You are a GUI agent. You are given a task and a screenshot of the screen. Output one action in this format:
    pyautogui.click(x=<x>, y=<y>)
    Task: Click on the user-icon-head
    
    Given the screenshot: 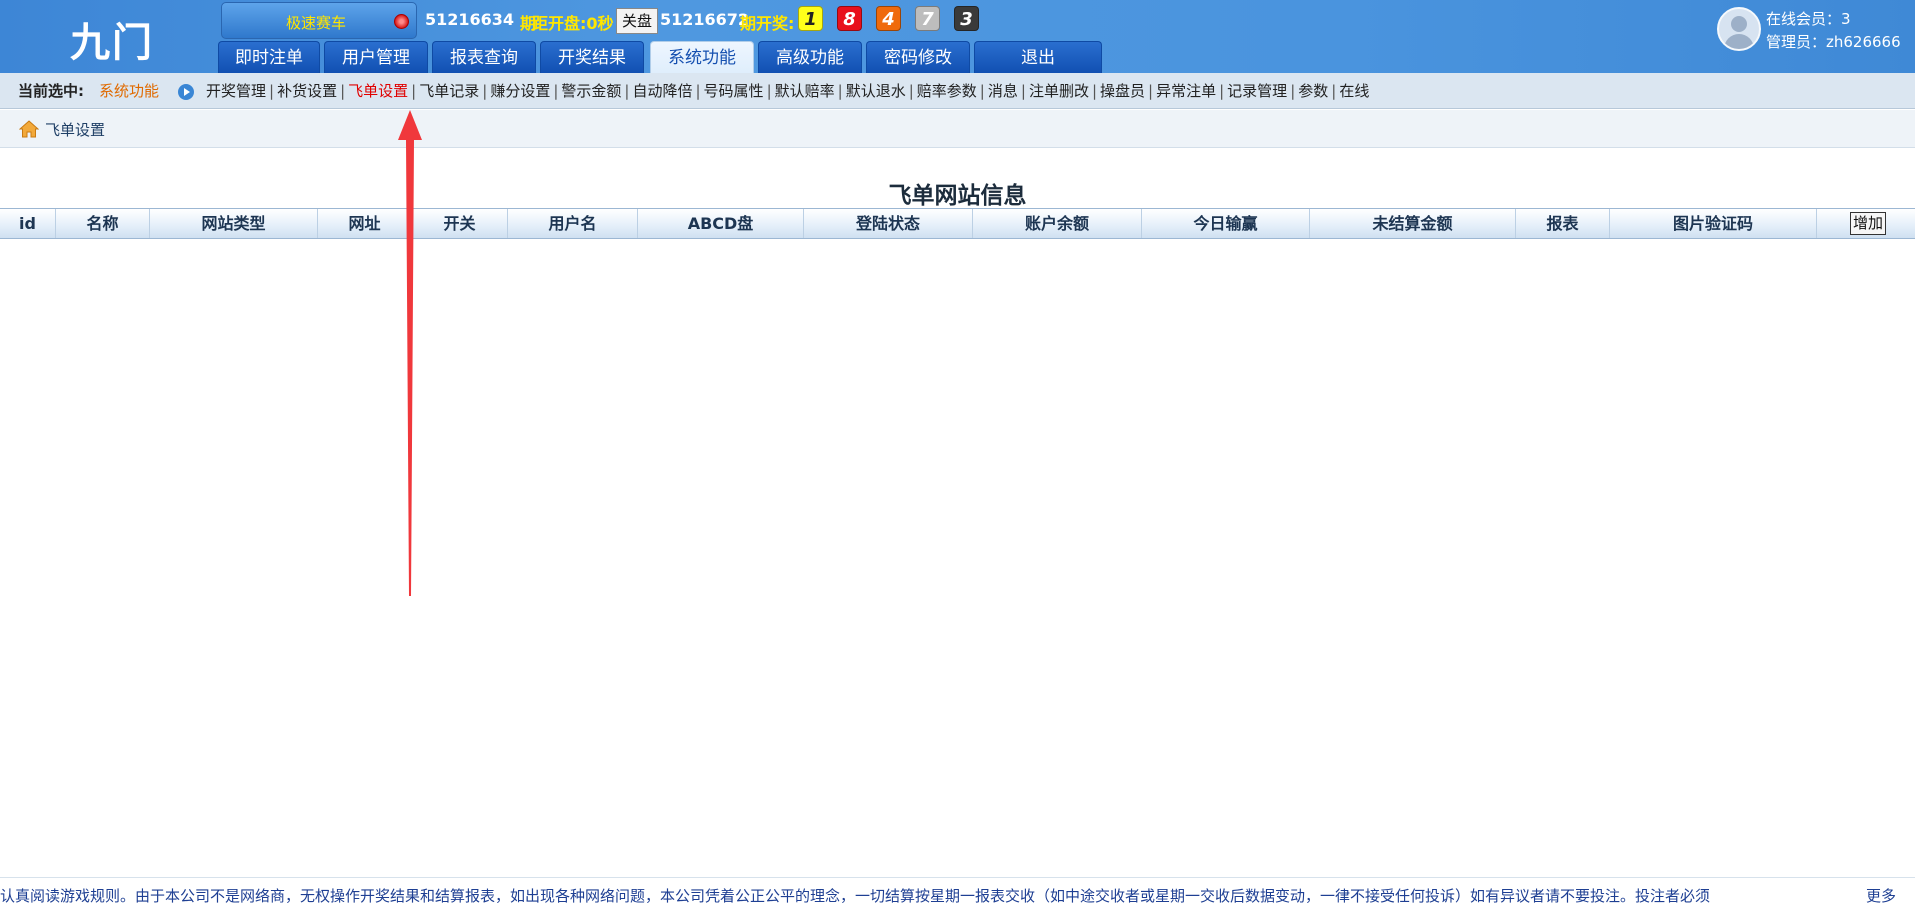 What is the action you would take?
    pyautogui.click(x=1739, y=24)
    